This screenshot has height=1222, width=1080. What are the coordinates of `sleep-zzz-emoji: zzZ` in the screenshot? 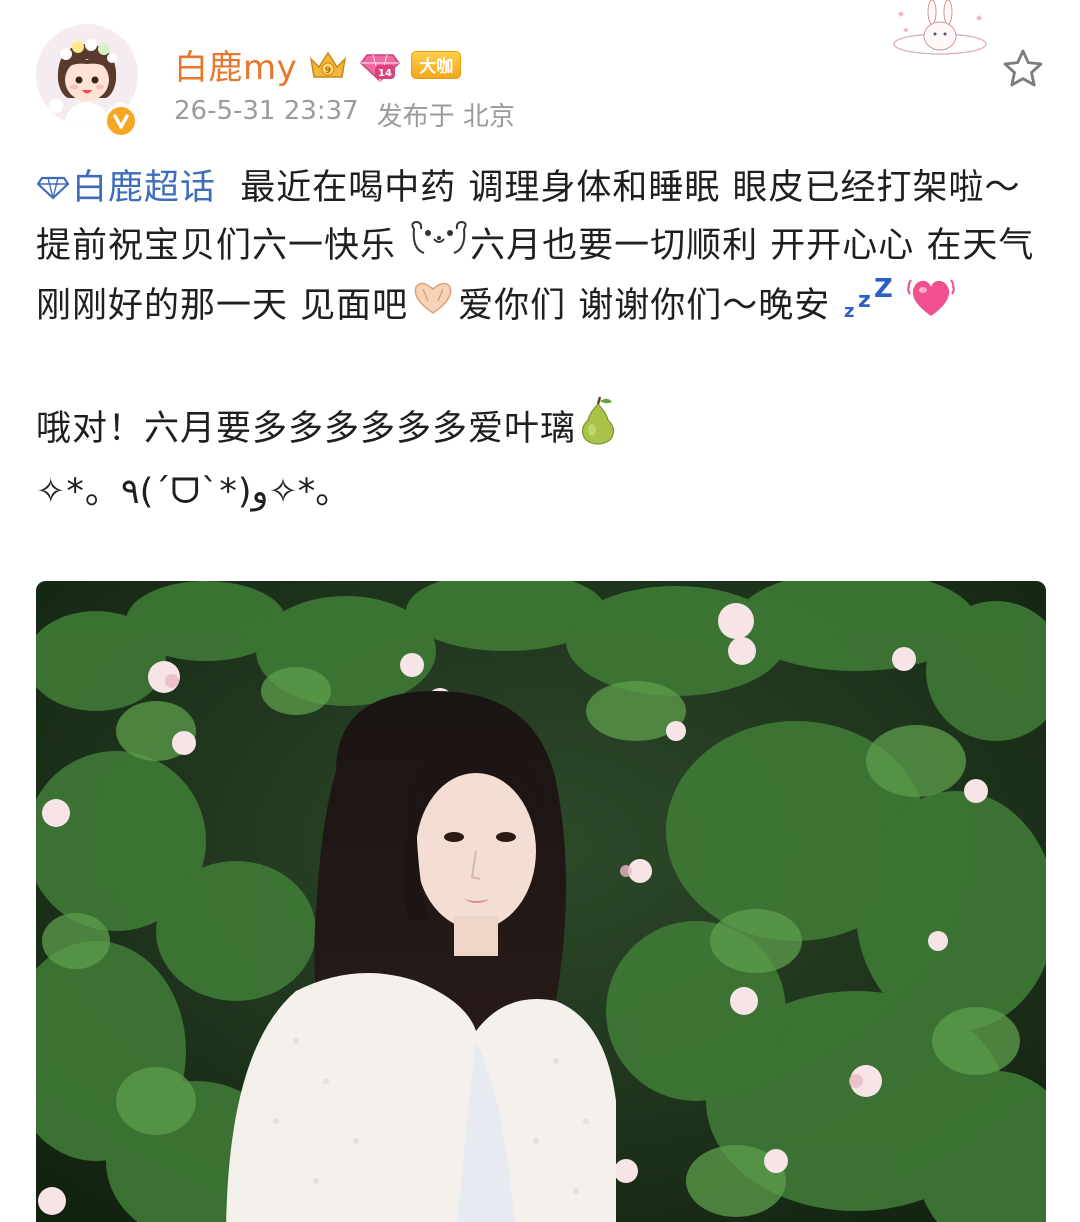 It's located at (868, 306).